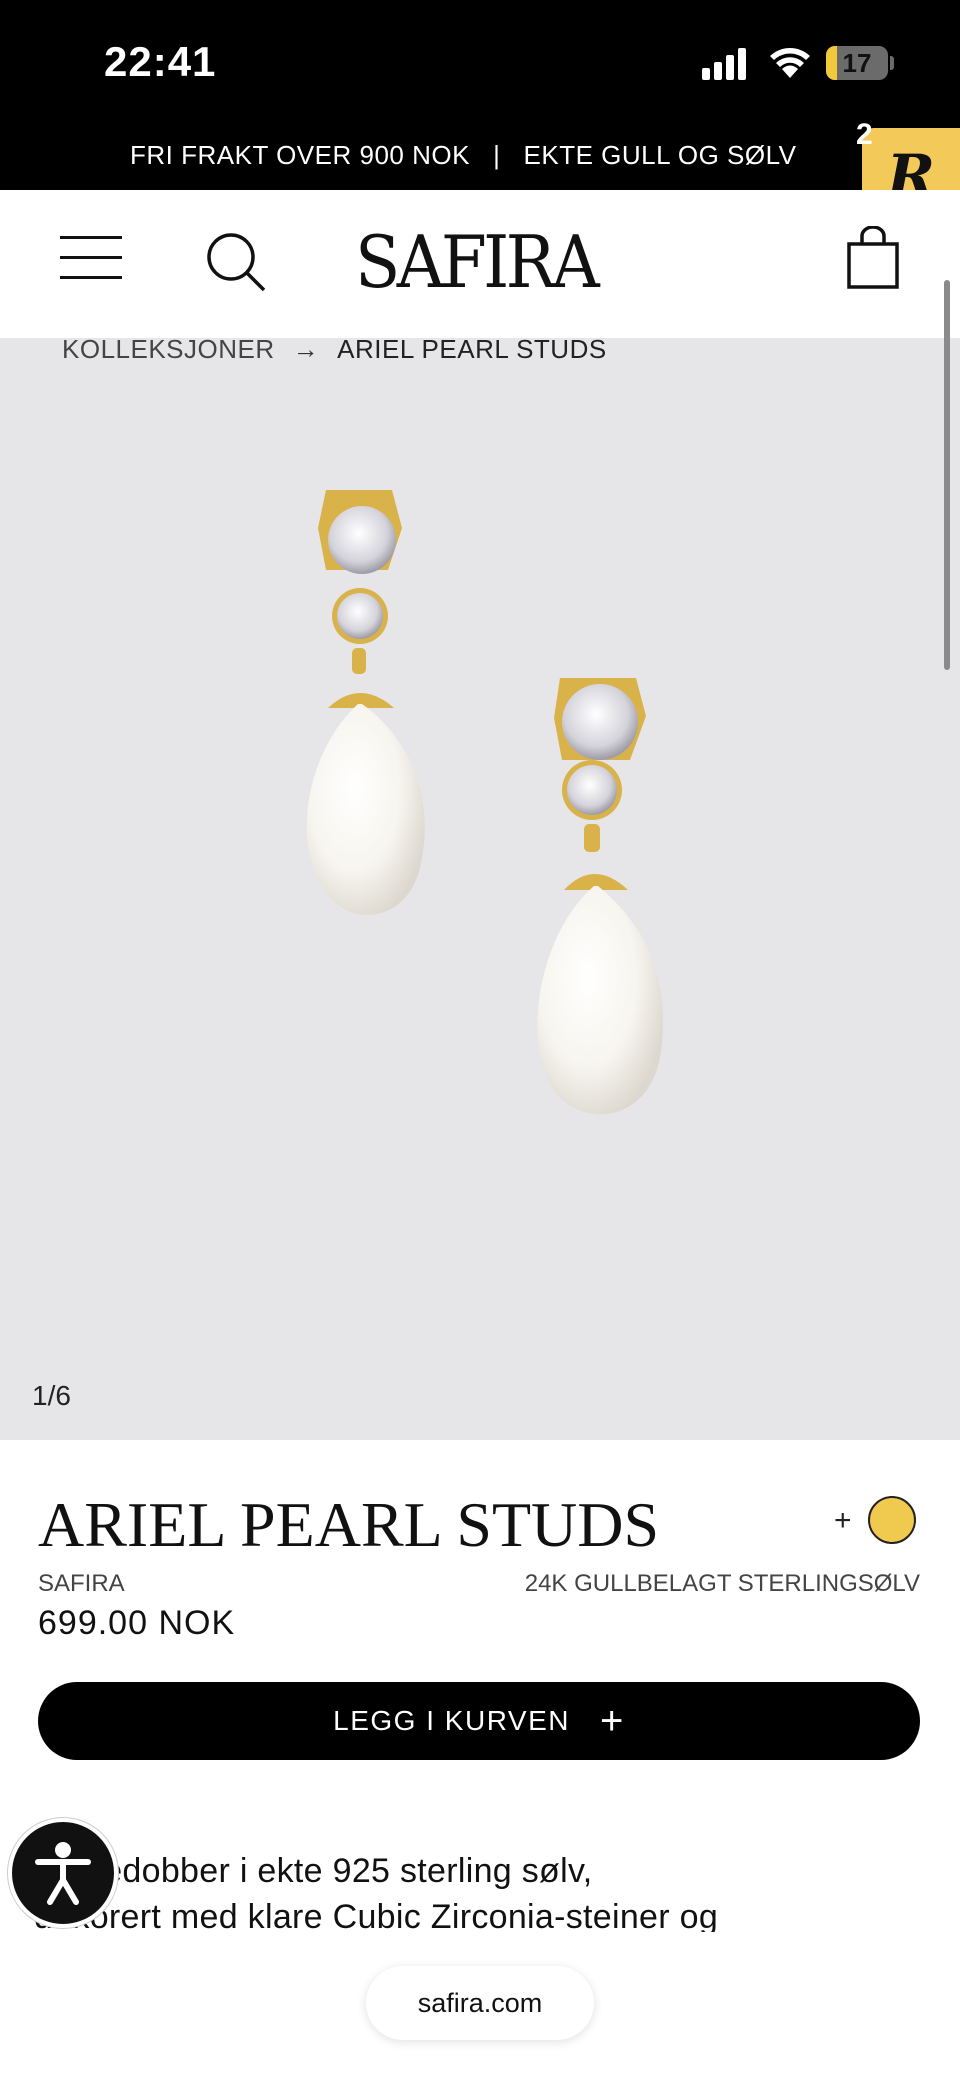  I want to click on add-to-cart-button: LEGG I KURVEN +, so click(479, 1721).